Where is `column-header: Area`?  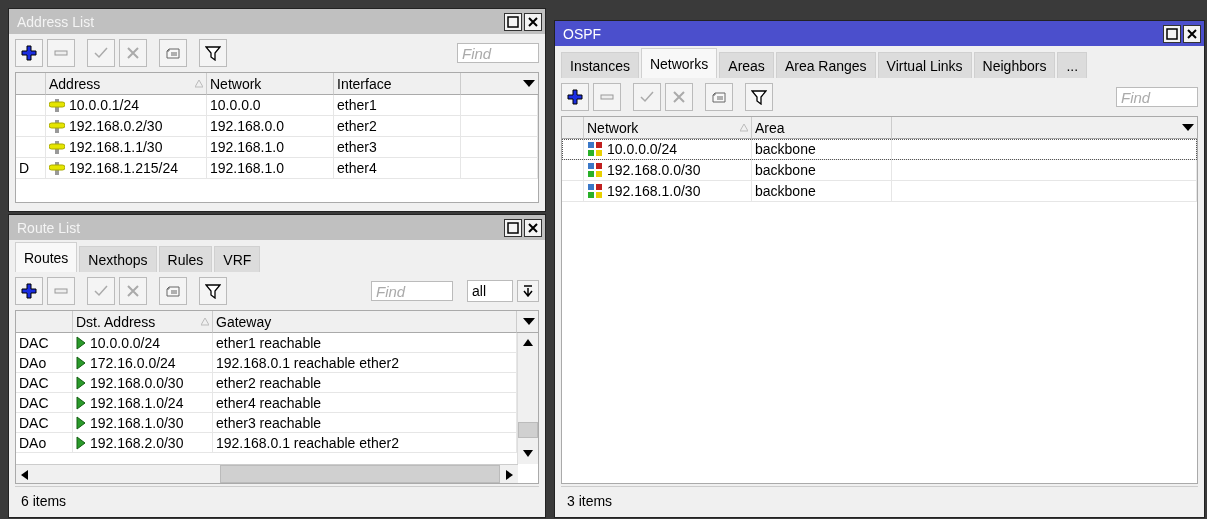 column-header: Area is located at coordinates (822, 128).